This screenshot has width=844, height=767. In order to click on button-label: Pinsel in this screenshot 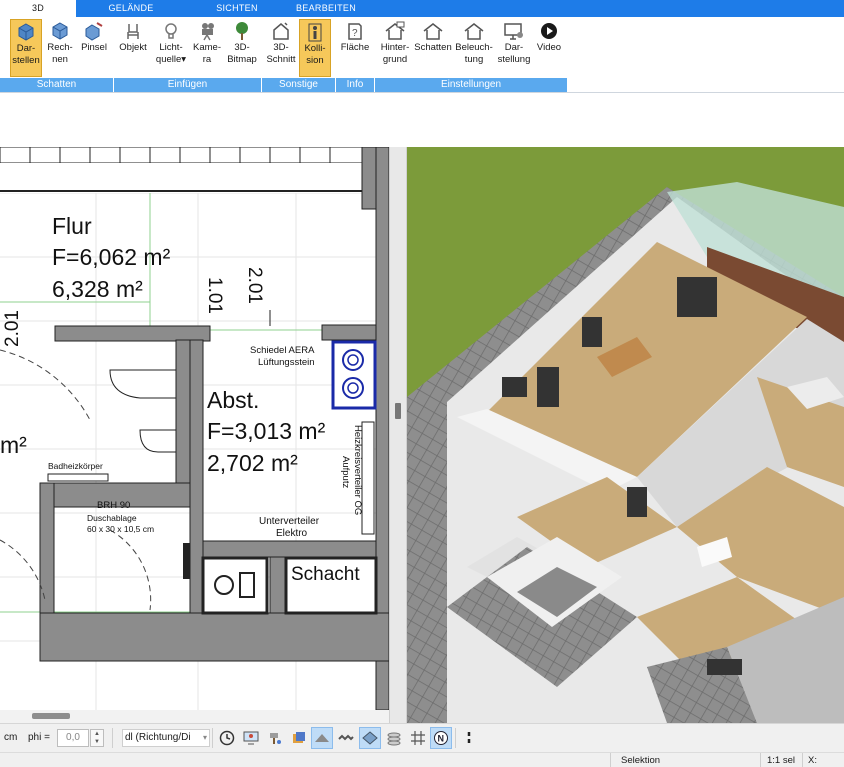, I will do `click(94, 47)`.